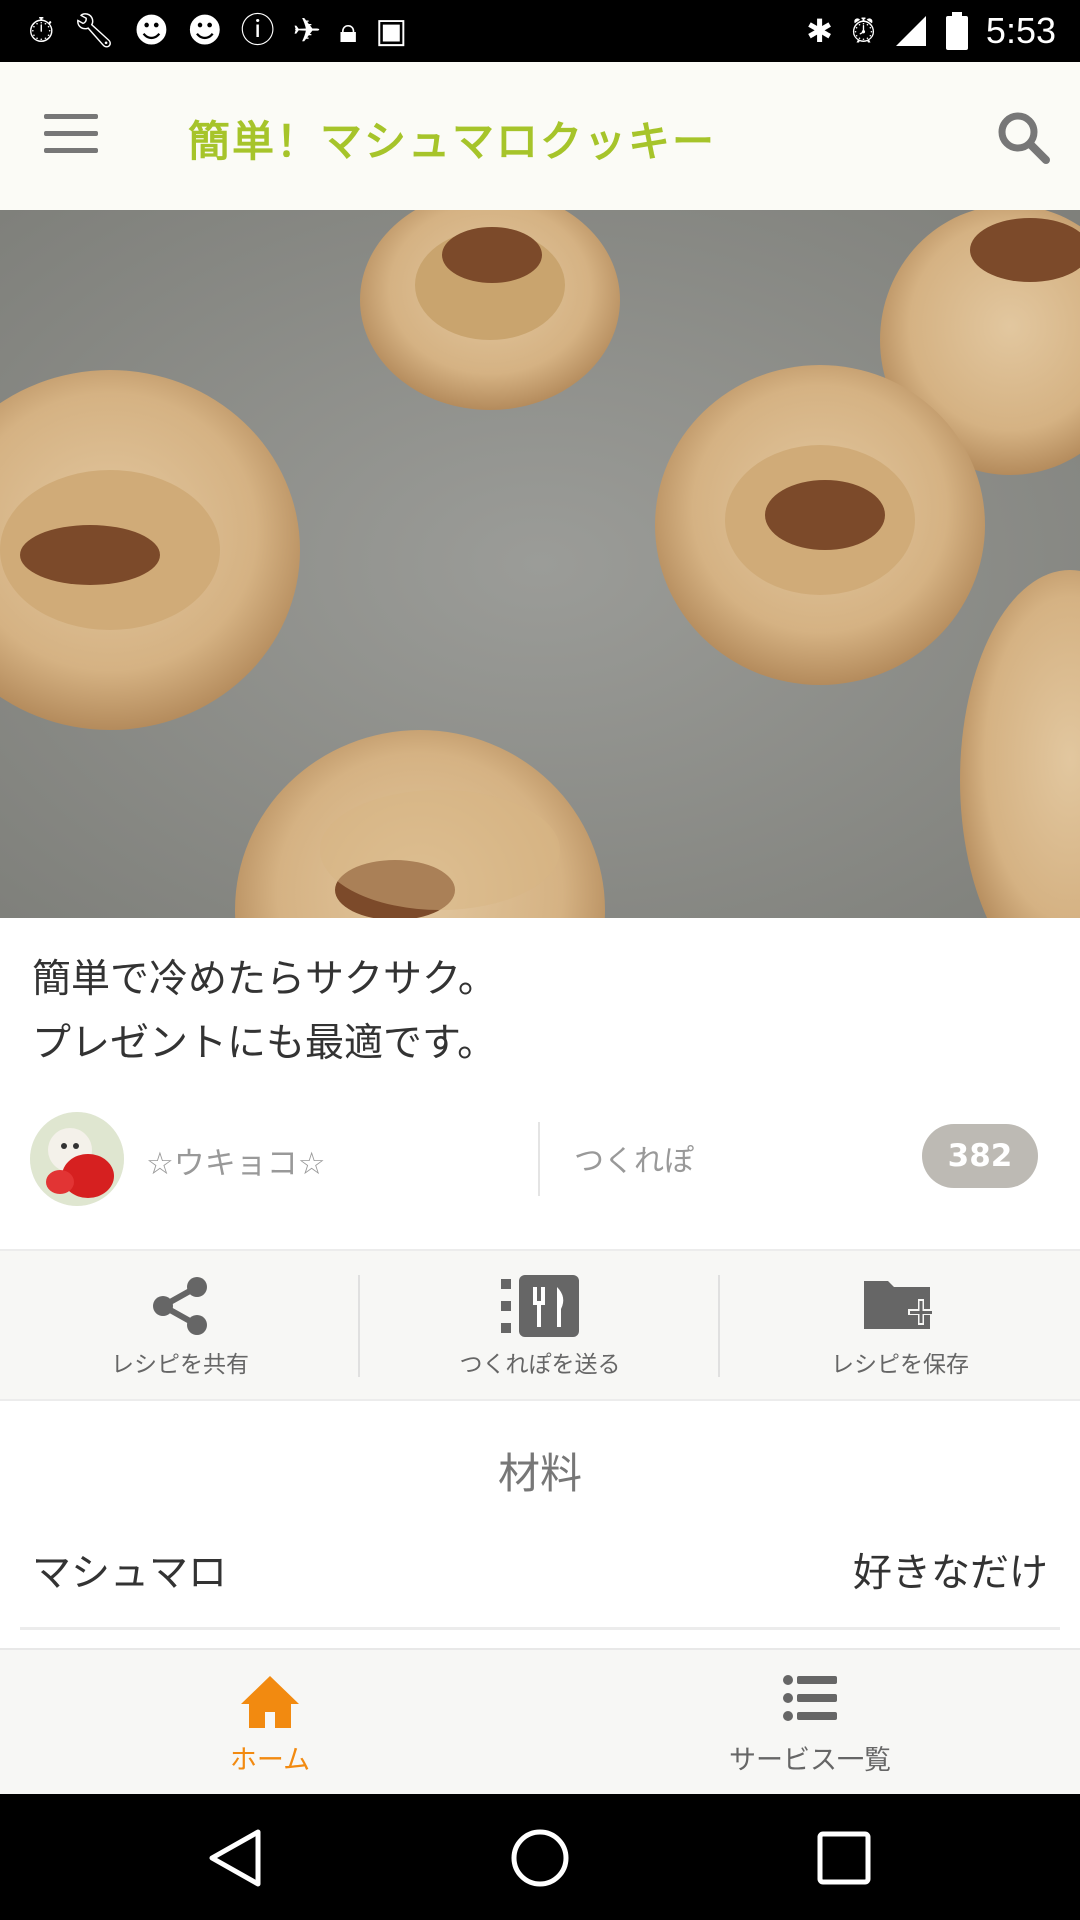 This screenshot has height=1920, width=1080. Describe the element at coordinates (236, 1858) in the screenshot. I see `back-icon` at that location.